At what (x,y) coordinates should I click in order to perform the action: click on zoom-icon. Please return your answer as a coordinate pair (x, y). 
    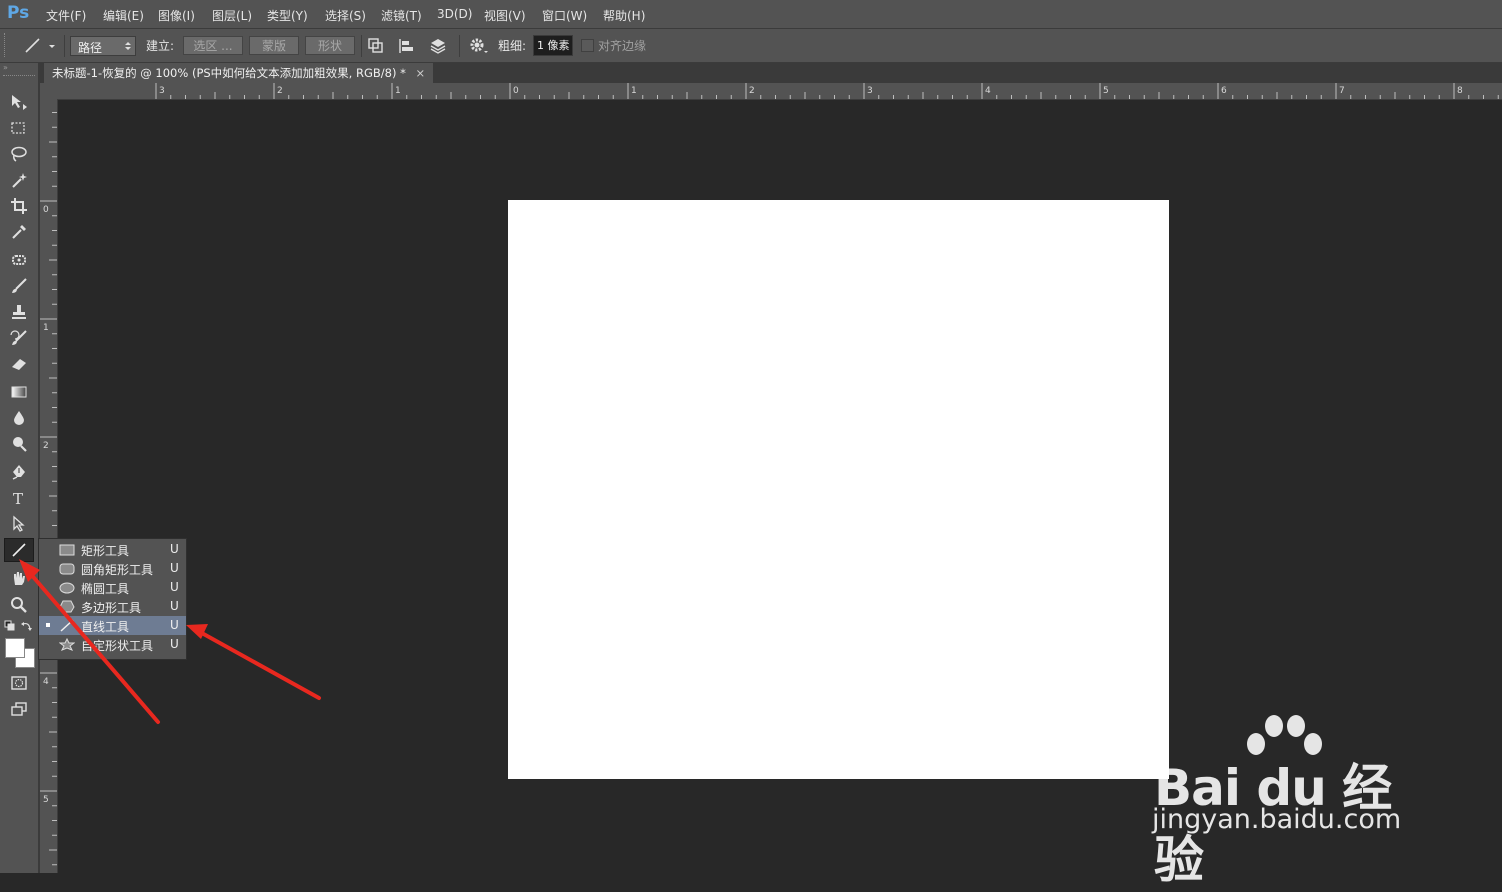
    Looking at the image, I should click on (19, 605).